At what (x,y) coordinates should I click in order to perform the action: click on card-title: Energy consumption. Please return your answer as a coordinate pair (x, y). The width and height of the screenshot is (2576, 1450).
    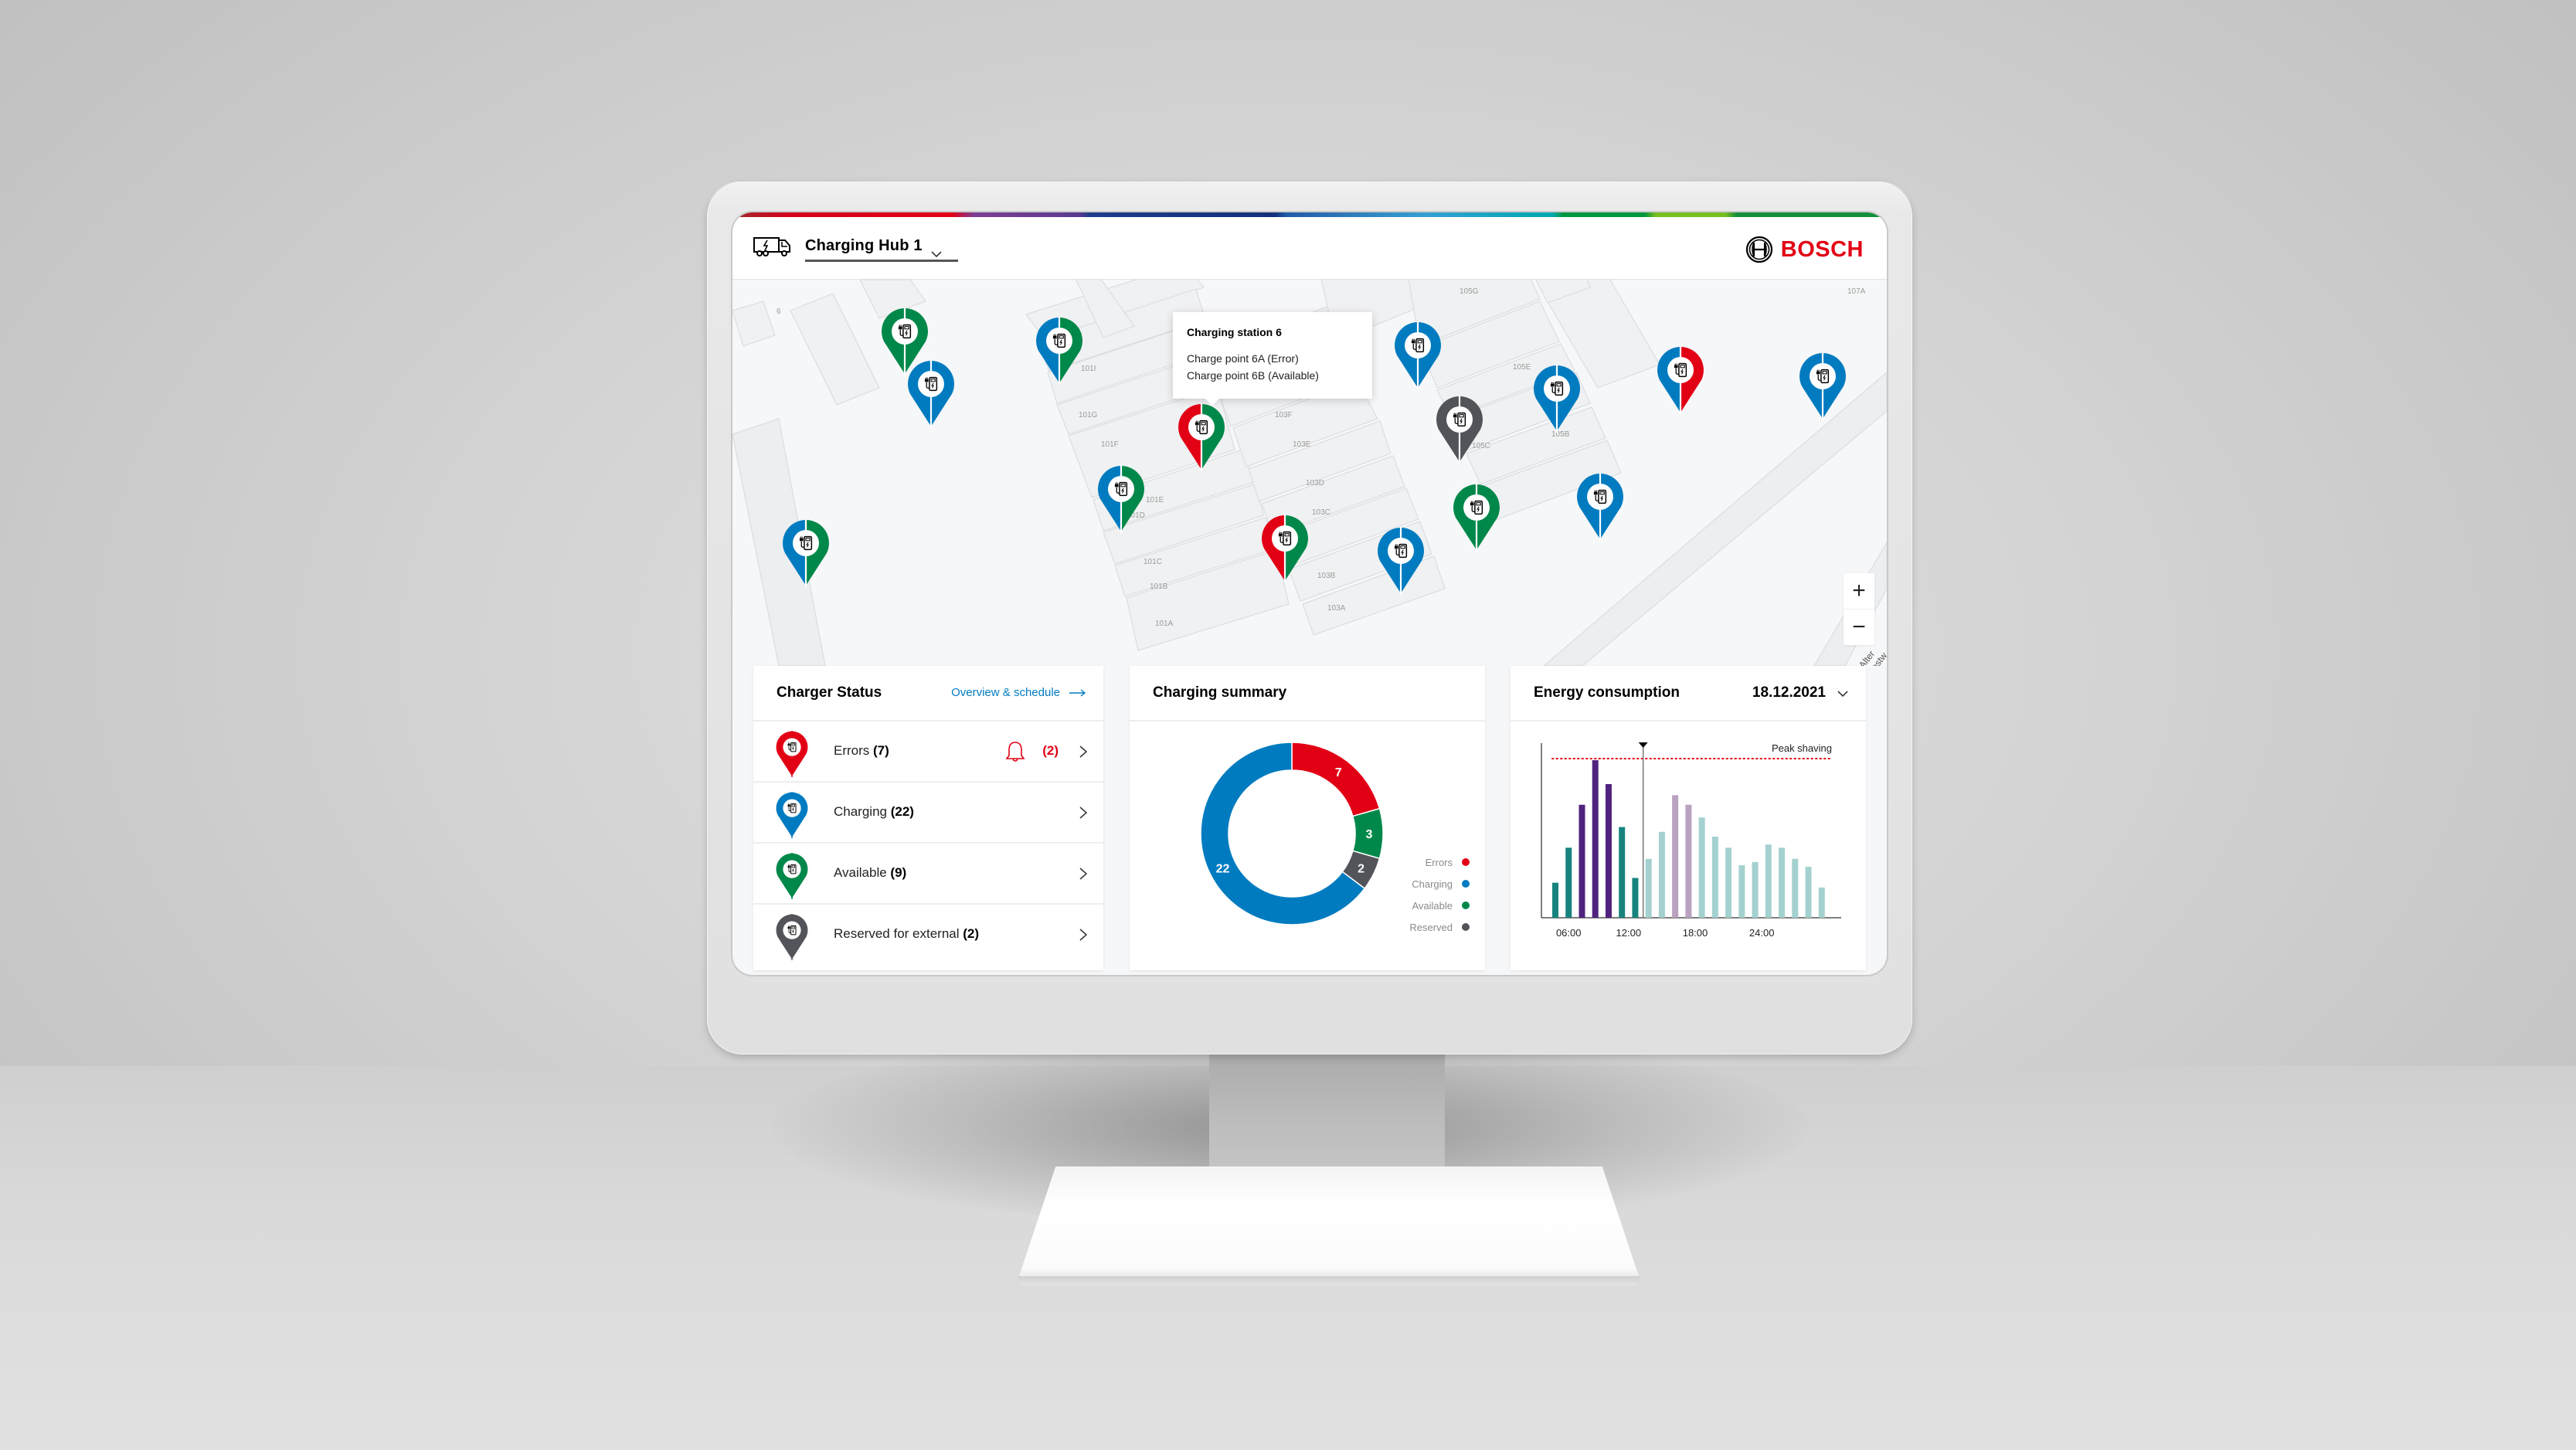
    Looking at the image, I should click on (1607, 692).